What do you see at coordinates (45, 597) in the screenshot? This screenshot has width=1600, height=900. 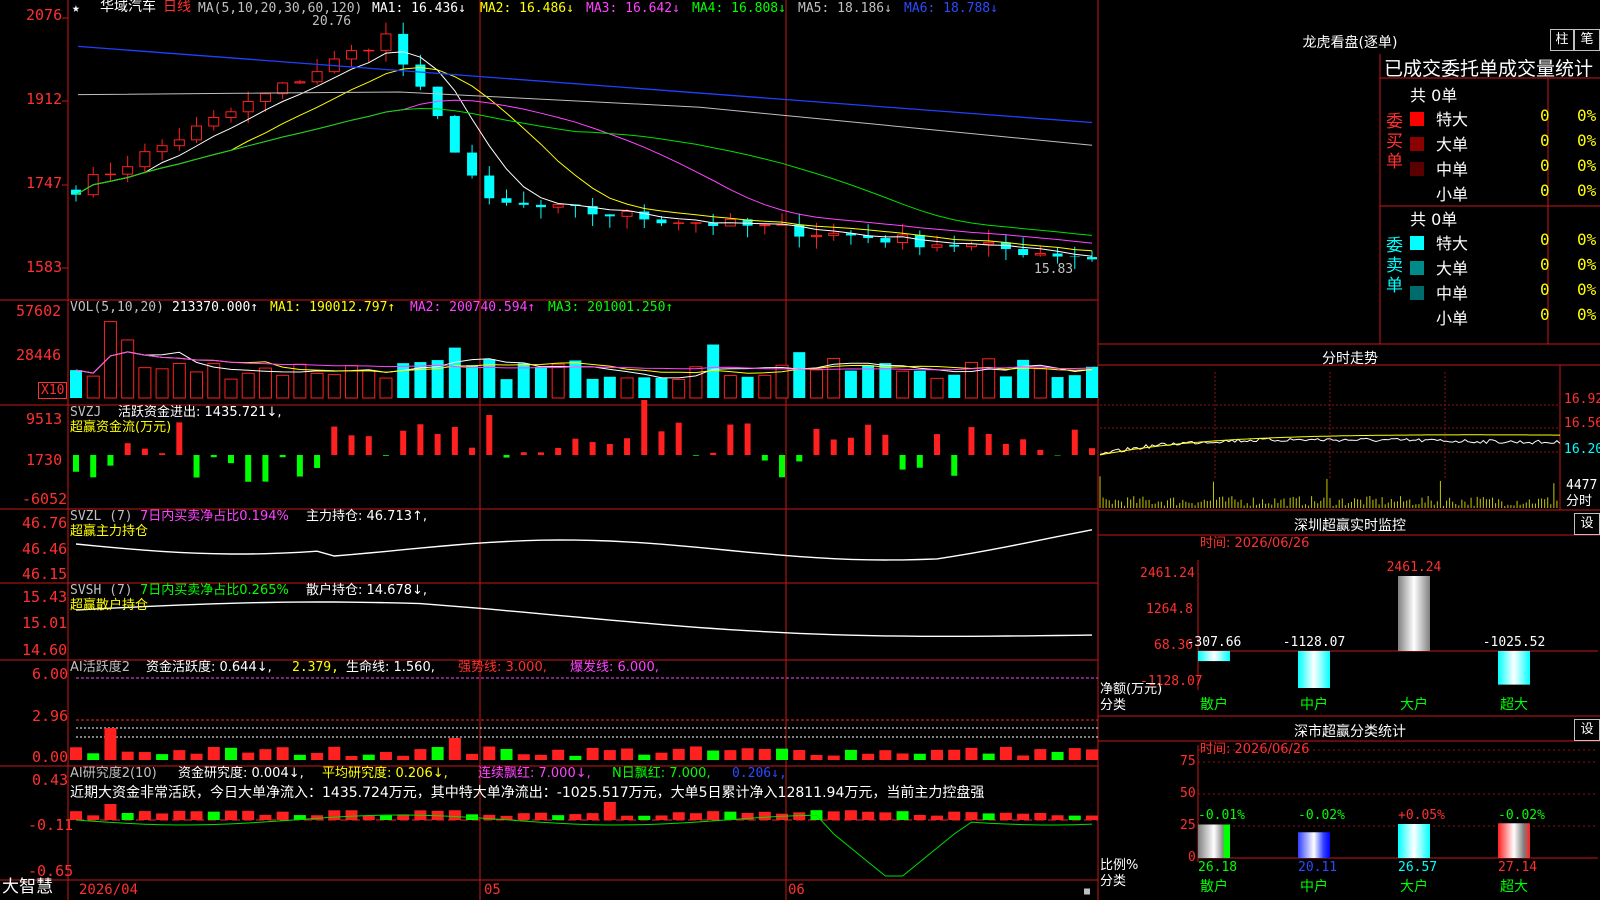 I see `svsh-axis-tick: 15.43` at bounding box center [45, 597].